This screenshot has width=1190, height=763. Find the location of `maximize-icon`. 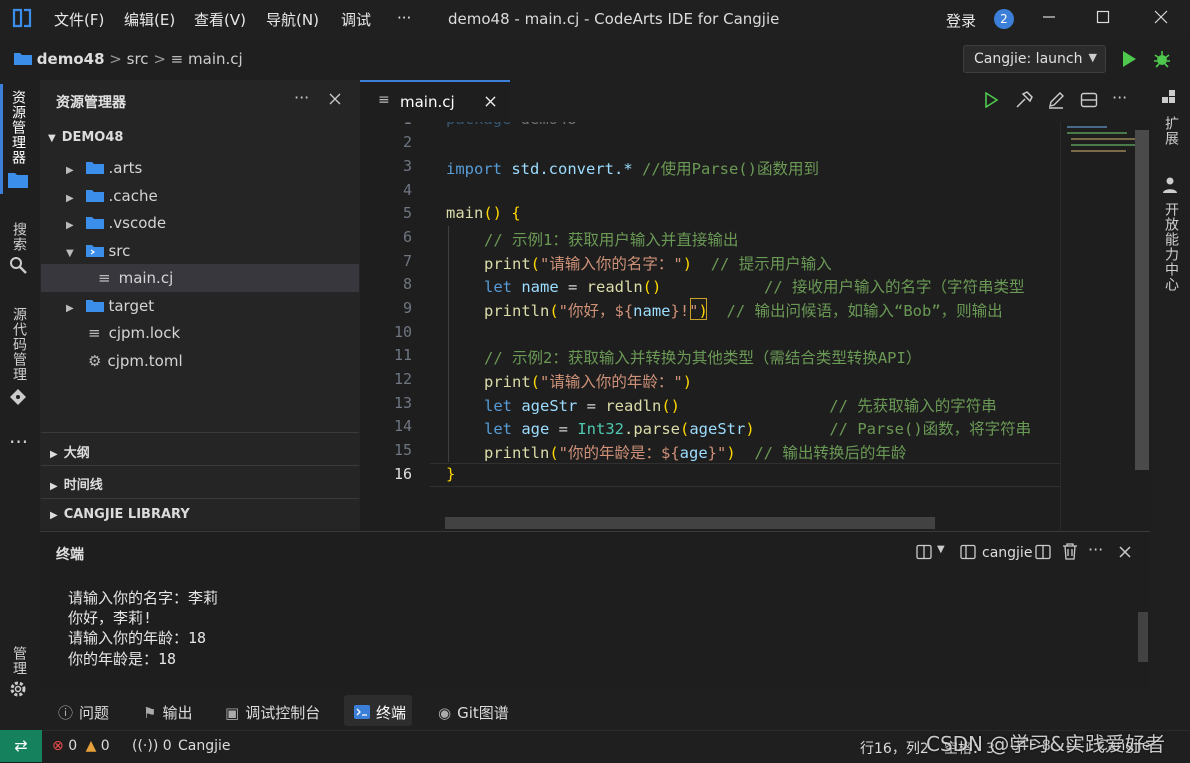

maximize-icon is located at coordinates (1103, 17).